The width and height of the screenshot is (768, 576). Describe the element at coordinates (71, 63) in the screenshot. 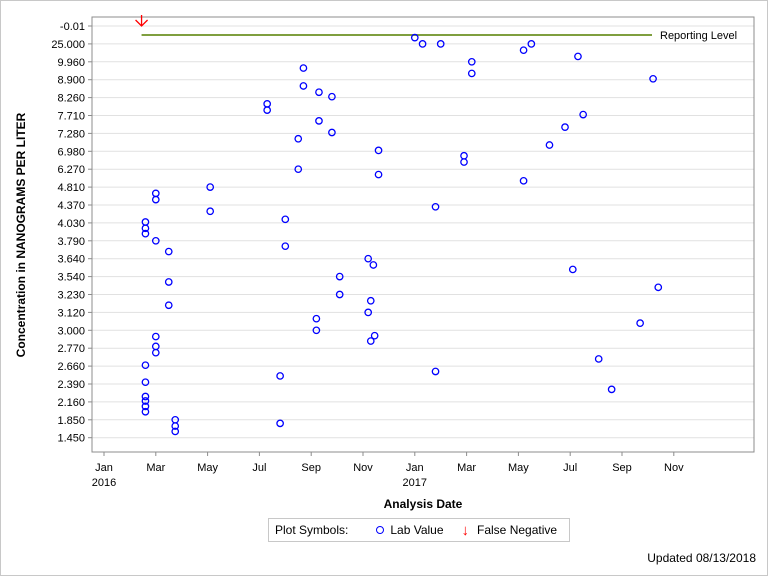

I see `y-tick-label: 9.960` at that location.